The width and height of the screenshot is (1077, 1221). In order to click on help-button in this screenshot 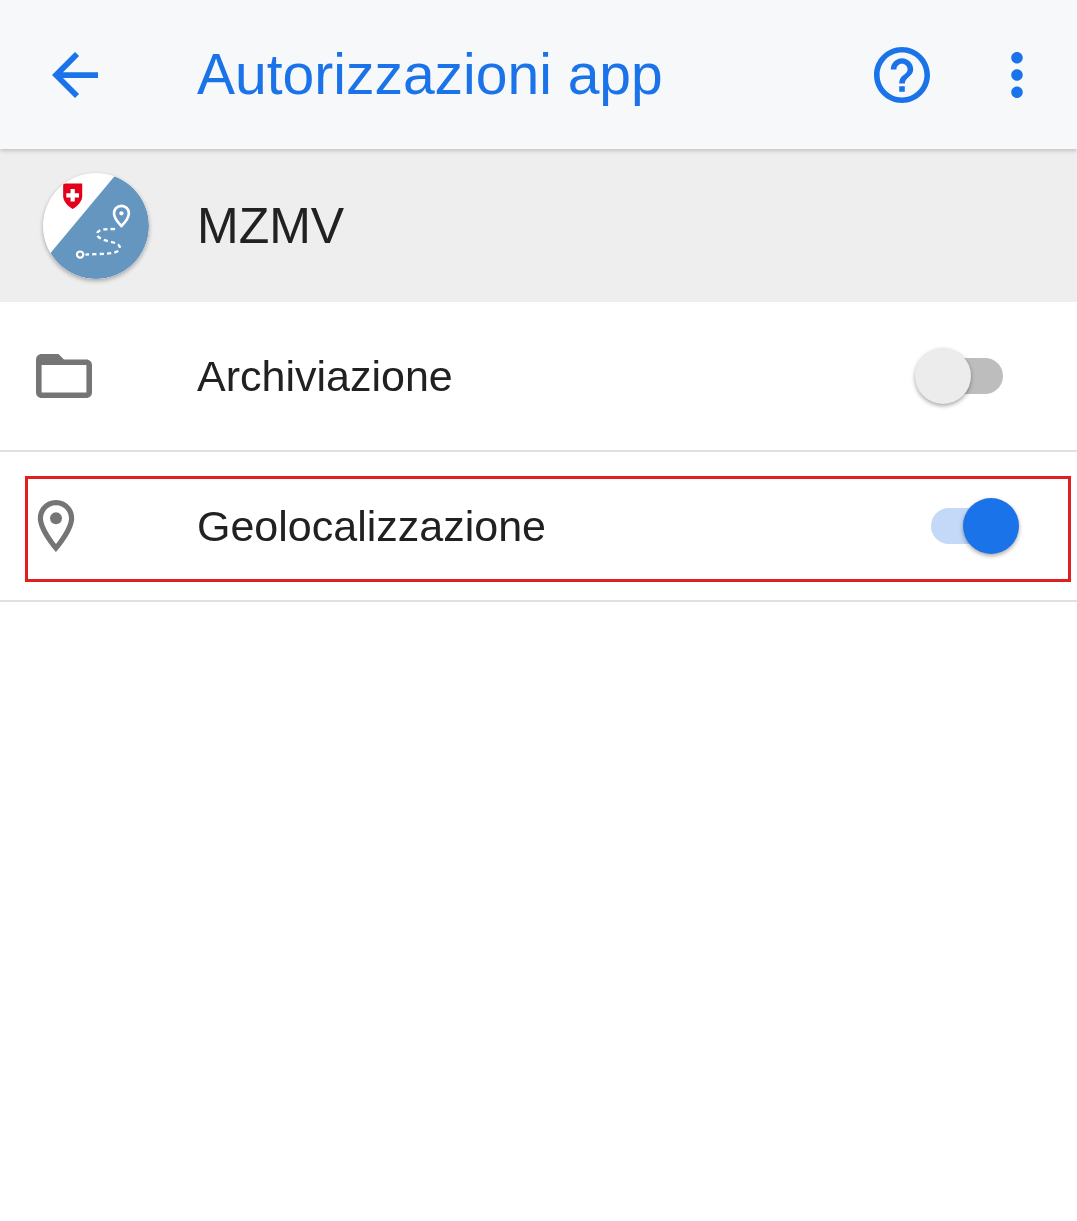, I will do `click(902, 74)`.